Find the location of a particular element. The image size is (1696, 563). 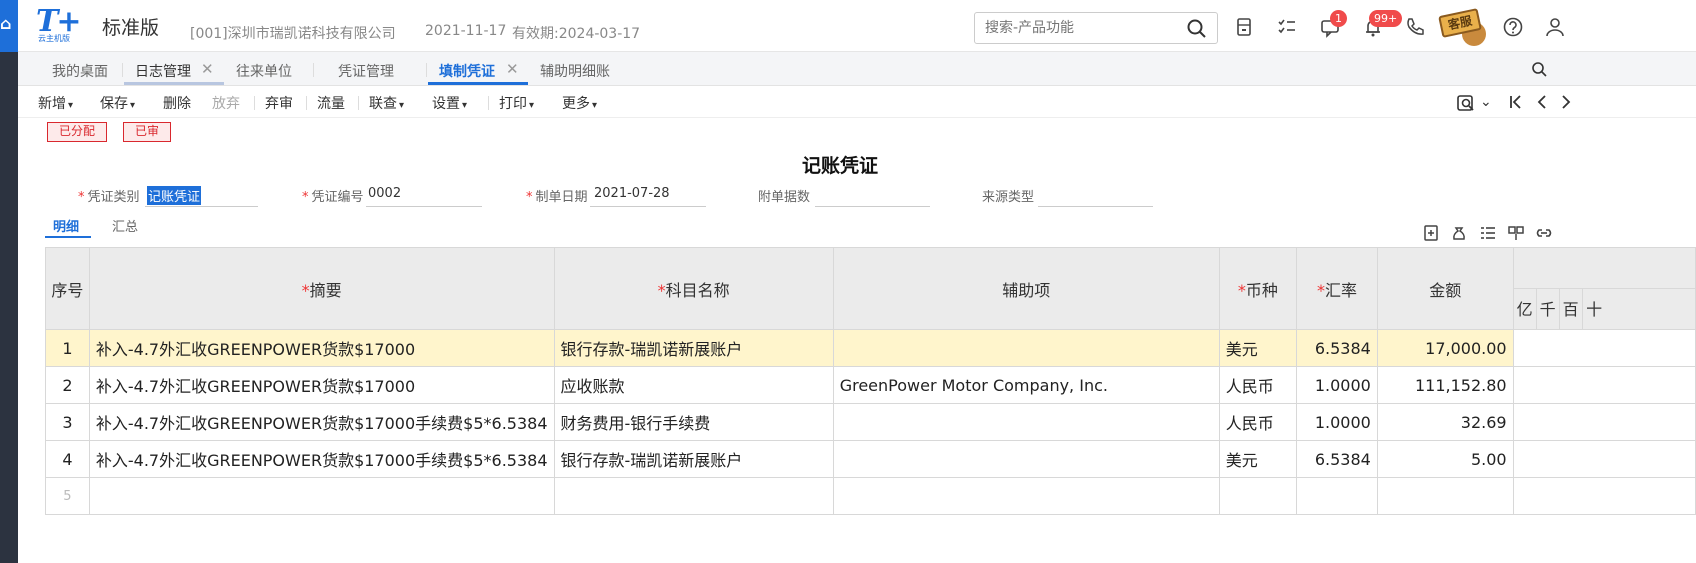

user-icon is located at coordinates (1555, 27).